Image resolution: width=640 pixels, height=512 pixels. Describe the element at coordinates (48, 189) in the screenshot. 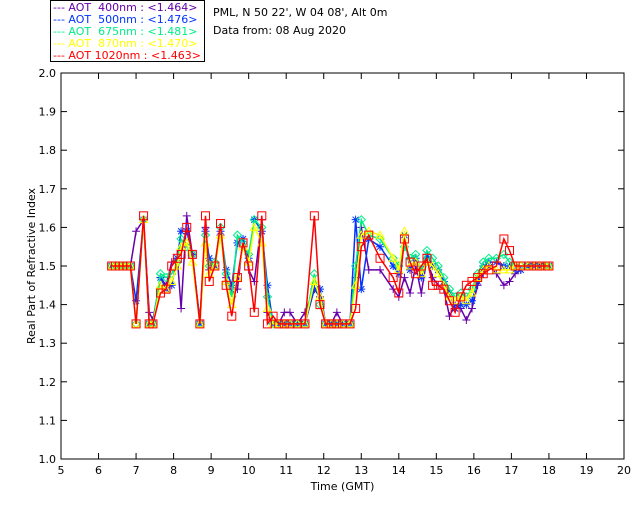

I see `y-tick-label: 1.7` at that location.